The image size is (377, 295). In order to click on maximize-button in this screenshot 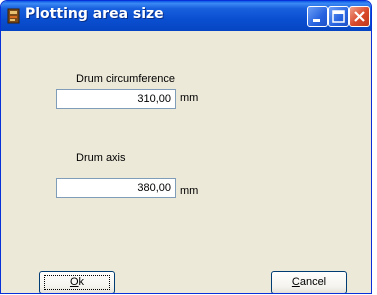, I will do `click(338, 16)`.